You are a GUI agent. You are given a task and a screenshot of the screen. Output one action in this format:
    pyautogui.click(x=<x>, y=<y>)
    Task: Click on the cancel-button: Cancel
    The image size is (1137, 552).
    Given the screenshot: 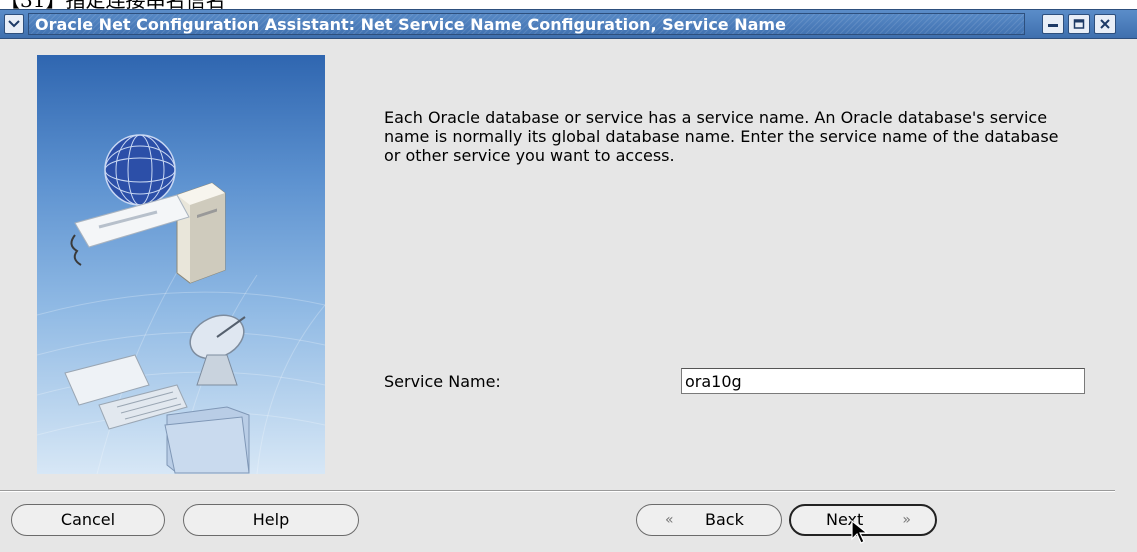 What is the action you would take?
    pyautogui.click(x=88, y=520)
    